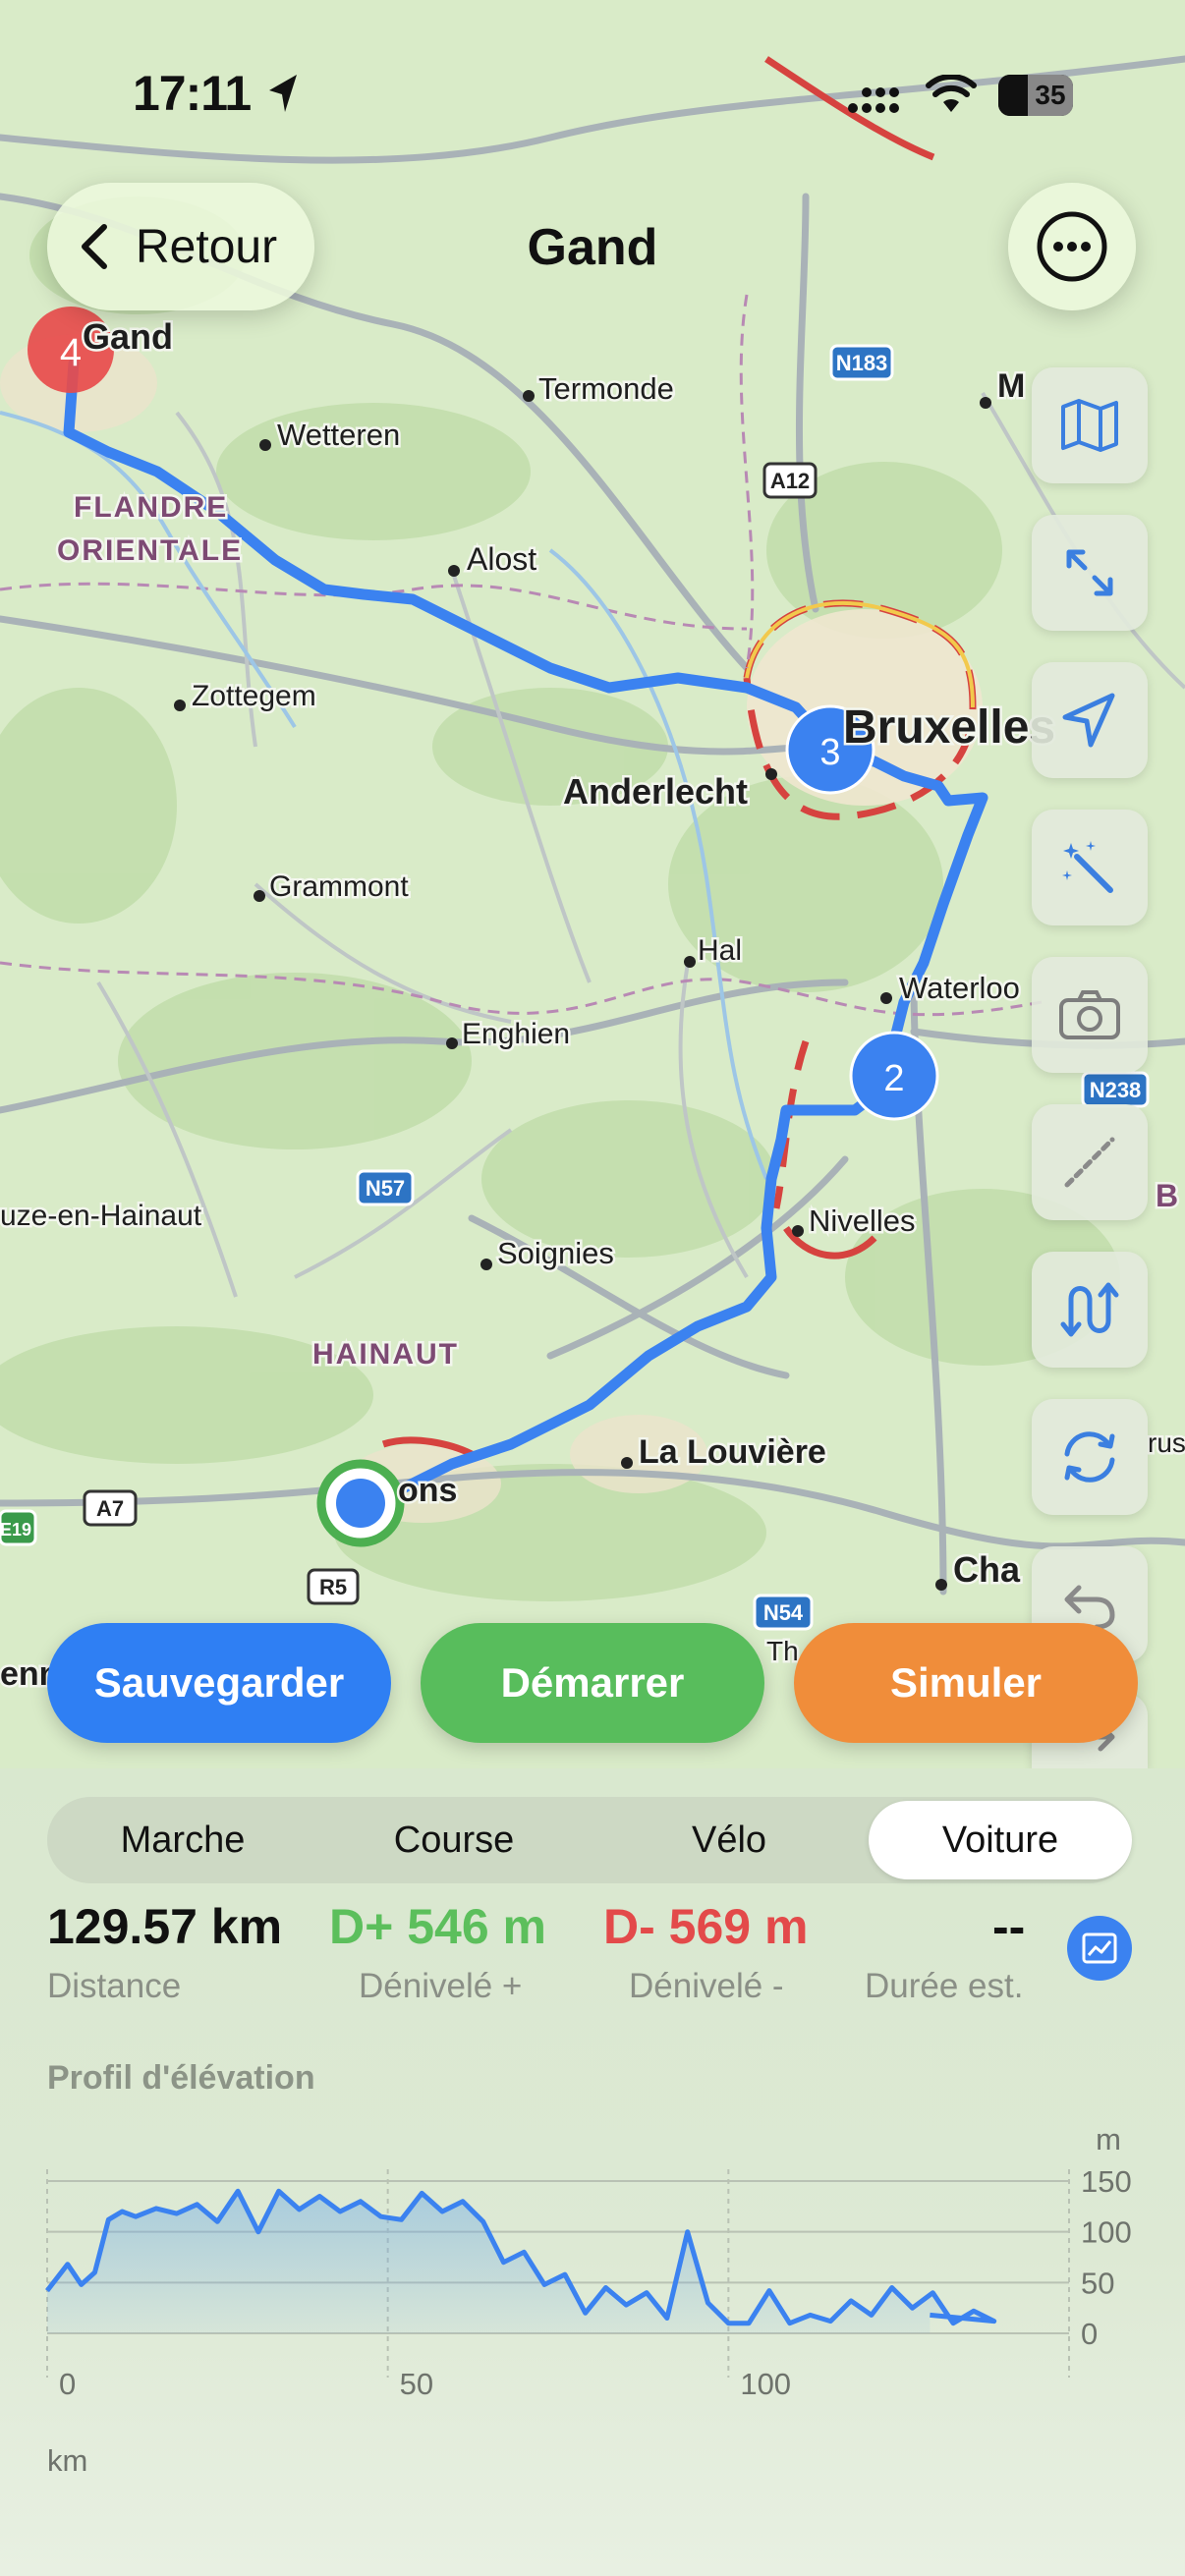 This screenshot has height=2576, width=1185. I want to click on map-label-soignies: Soignies, so click(556, 1253).